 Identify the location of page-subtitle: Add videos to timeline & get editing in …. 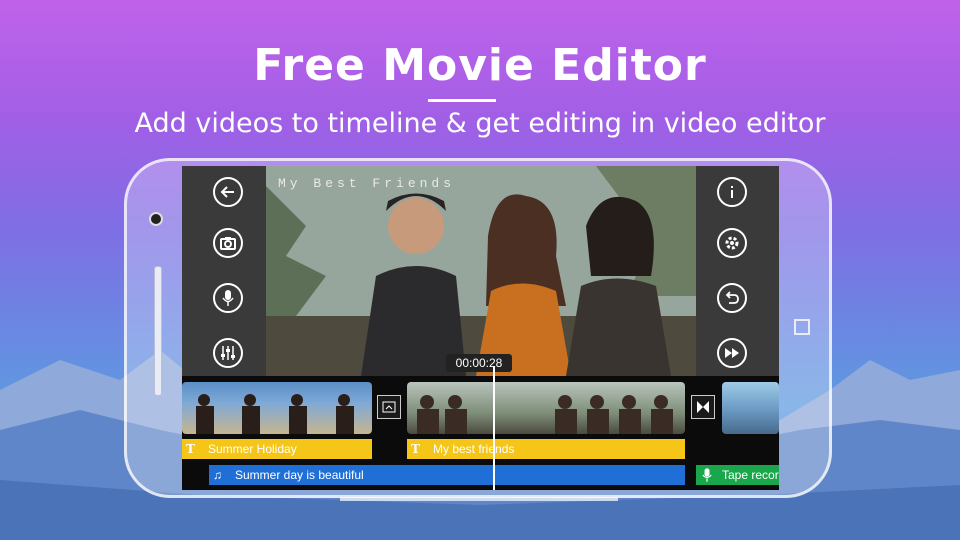
(480, 123).